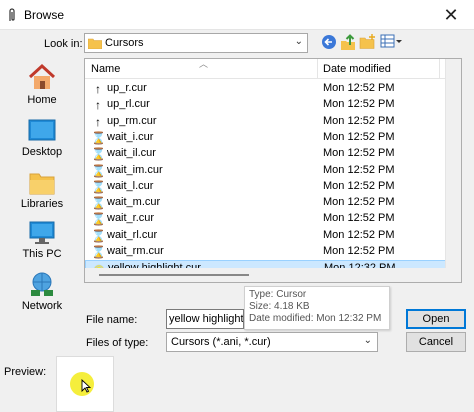 The width and height of the screenshot is (474, 412). I want to click on back-button, so click(329, 43).